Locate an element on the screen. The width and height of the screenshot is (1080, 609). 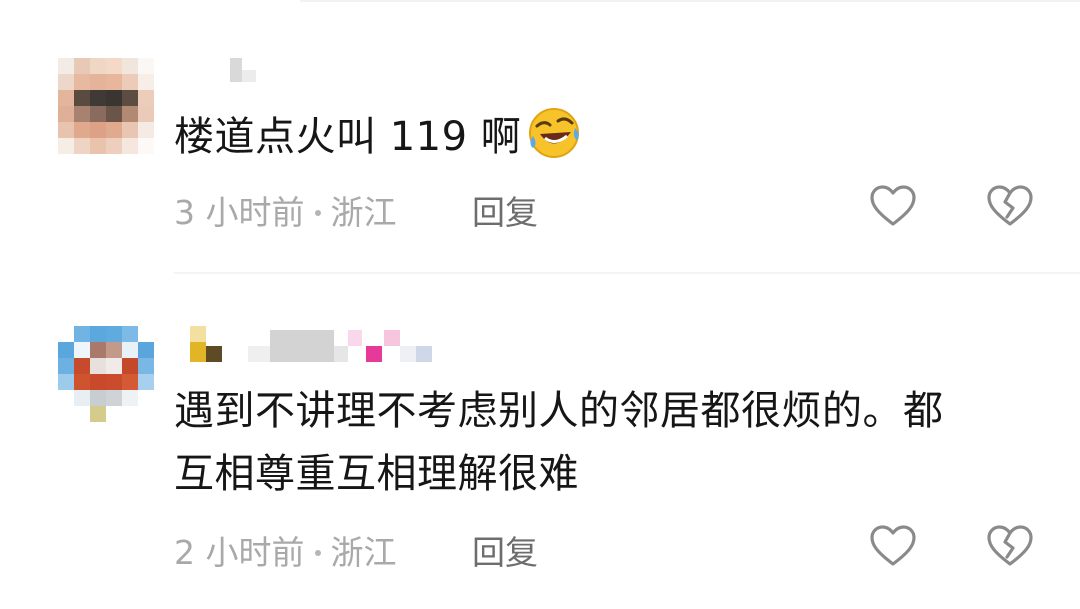
comment-text-line-2: 互相尊重互相理解很难 is located at coordinates (376, 474).